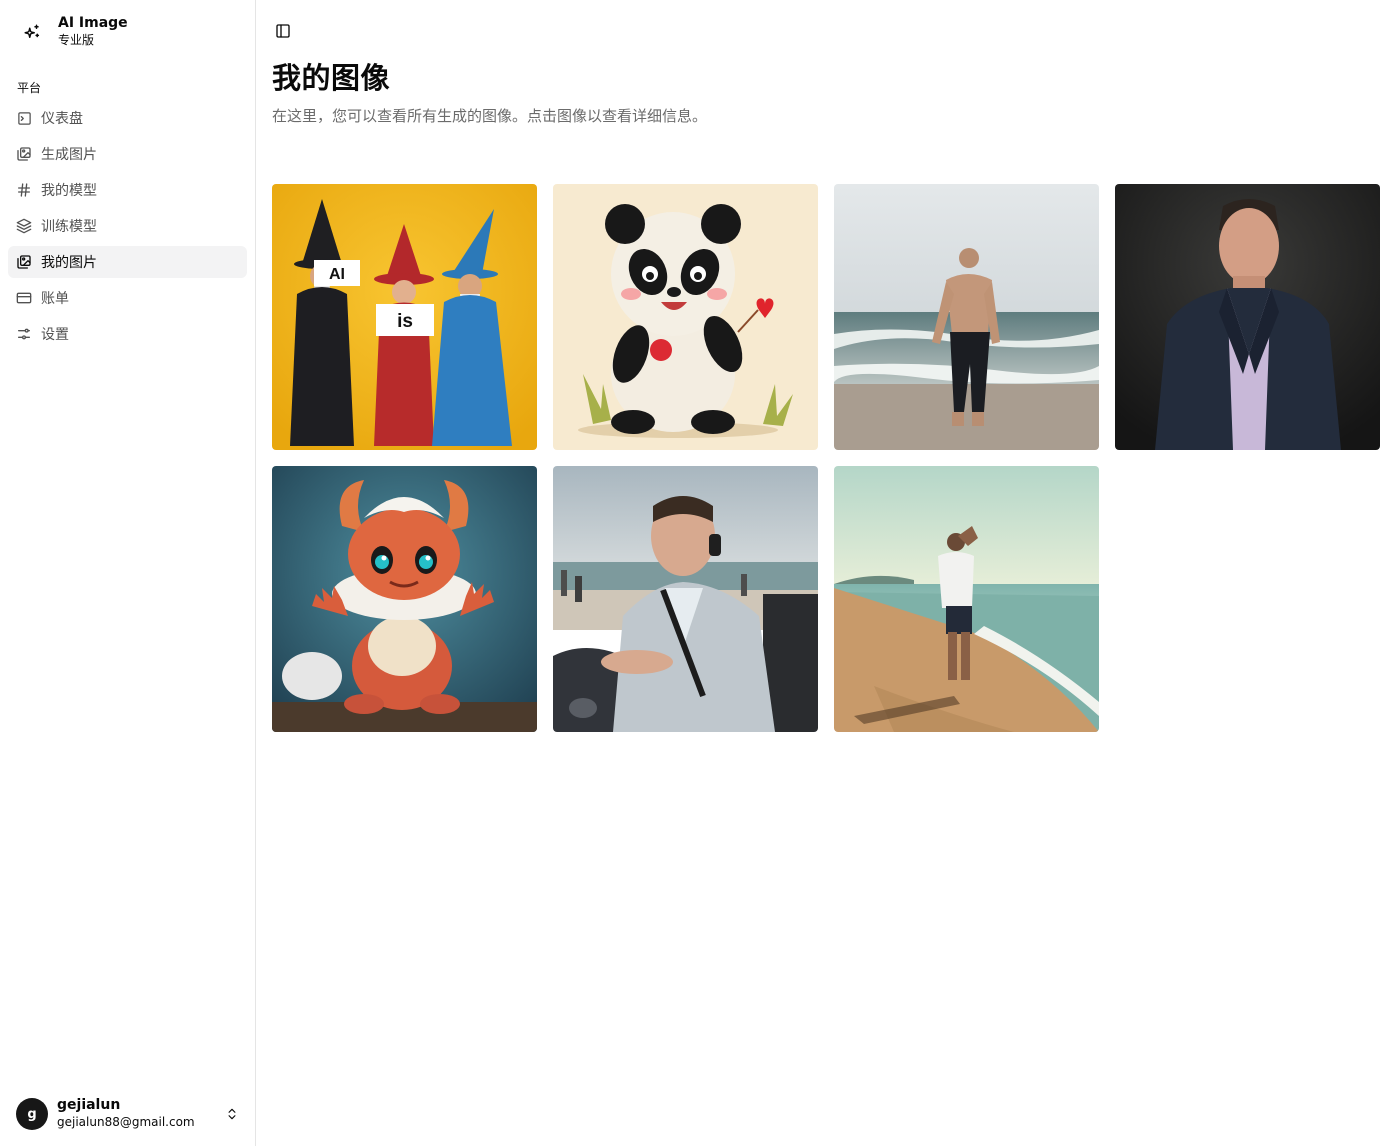 This screenshot has width=1398, height=1146. Describe the element at coordinates (685, 599) in the screenshot. I see `gallery-image-driving` at that location.